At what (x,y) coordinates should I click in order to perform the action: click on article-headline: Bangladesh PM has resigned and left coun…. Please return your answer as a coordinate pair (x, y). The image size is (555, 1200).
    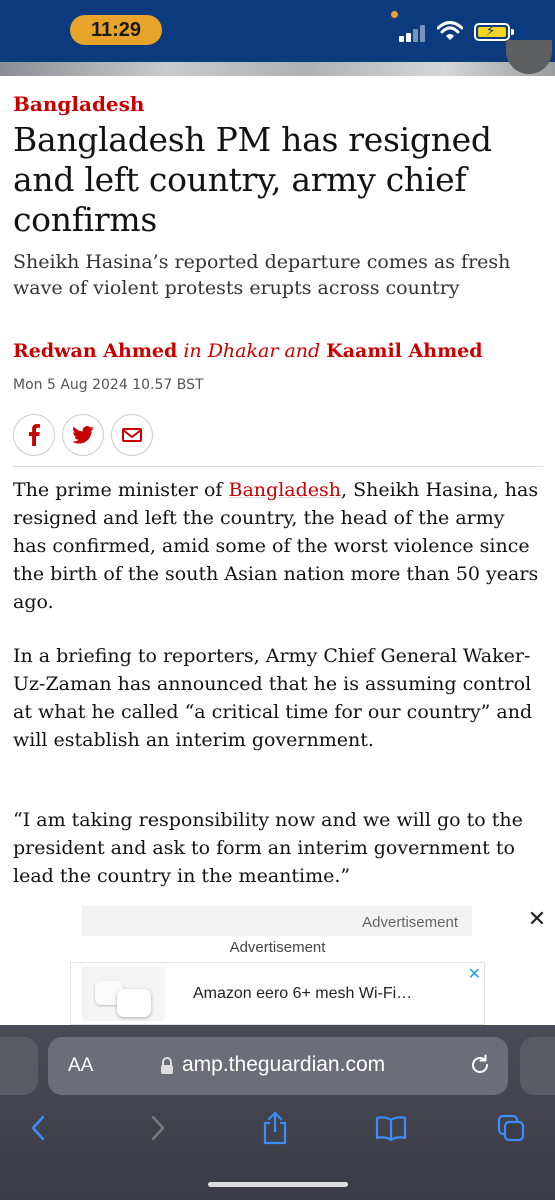
    Looking at the image, I should click on (252, 179).